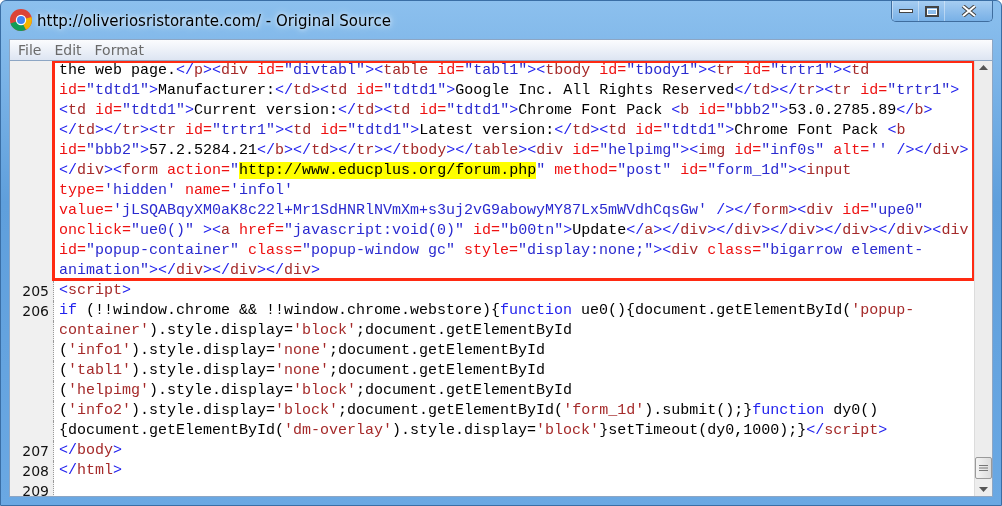 Image resolution: width=1002 pixels, height=506 pixels. I want to click on minimize-icon, so click(905, 11).